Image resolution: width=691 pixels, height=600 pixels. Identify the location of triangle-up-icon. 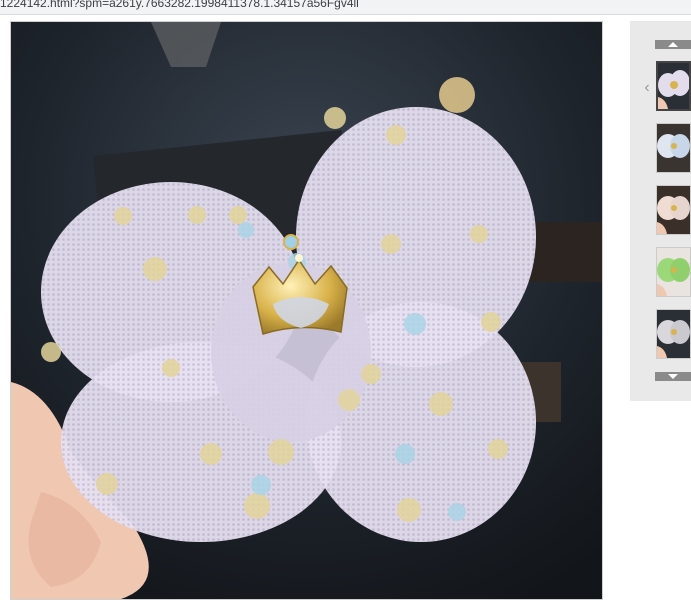
(673, 44).